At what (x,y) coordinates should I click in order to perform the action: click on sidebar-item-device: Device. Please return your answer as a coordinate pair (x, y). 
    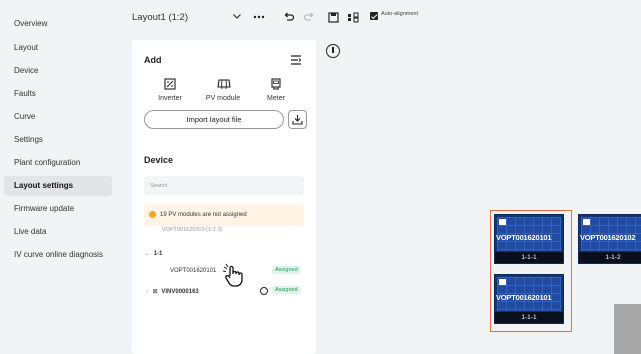
    Looking at the image, I should click on (58, 71).